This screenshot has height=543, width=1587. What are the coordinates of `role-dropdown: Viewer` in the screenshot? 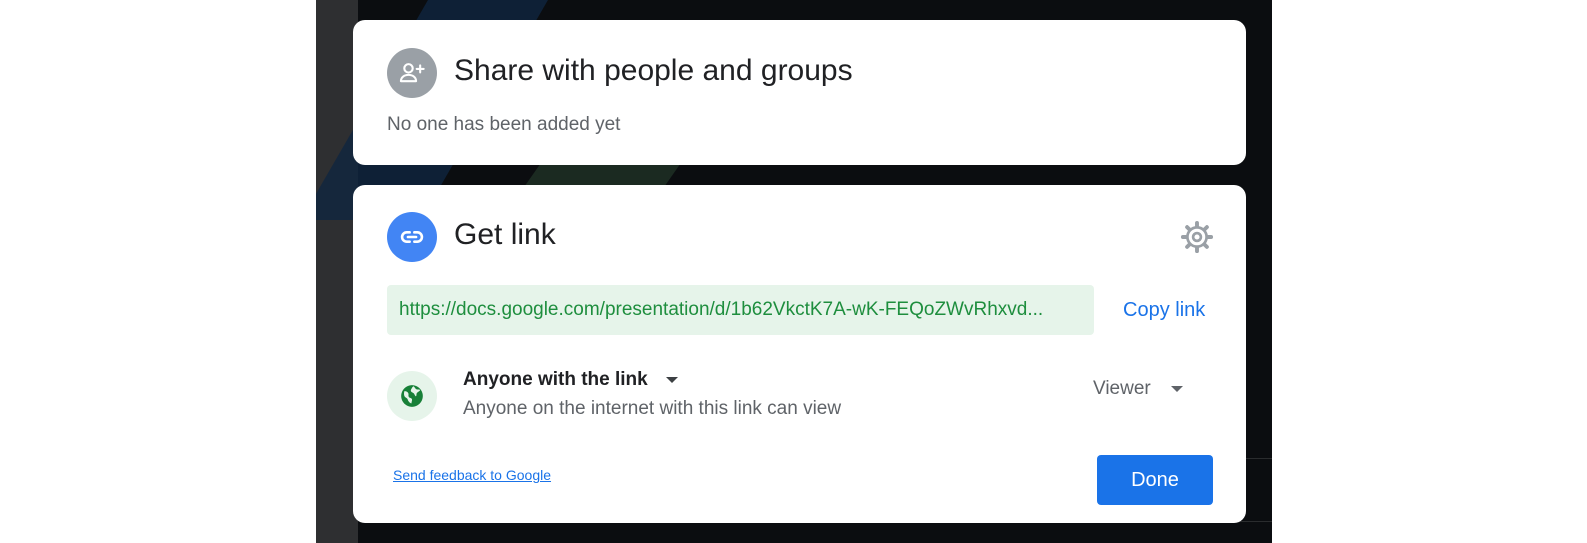 It's located at (1138, 389).